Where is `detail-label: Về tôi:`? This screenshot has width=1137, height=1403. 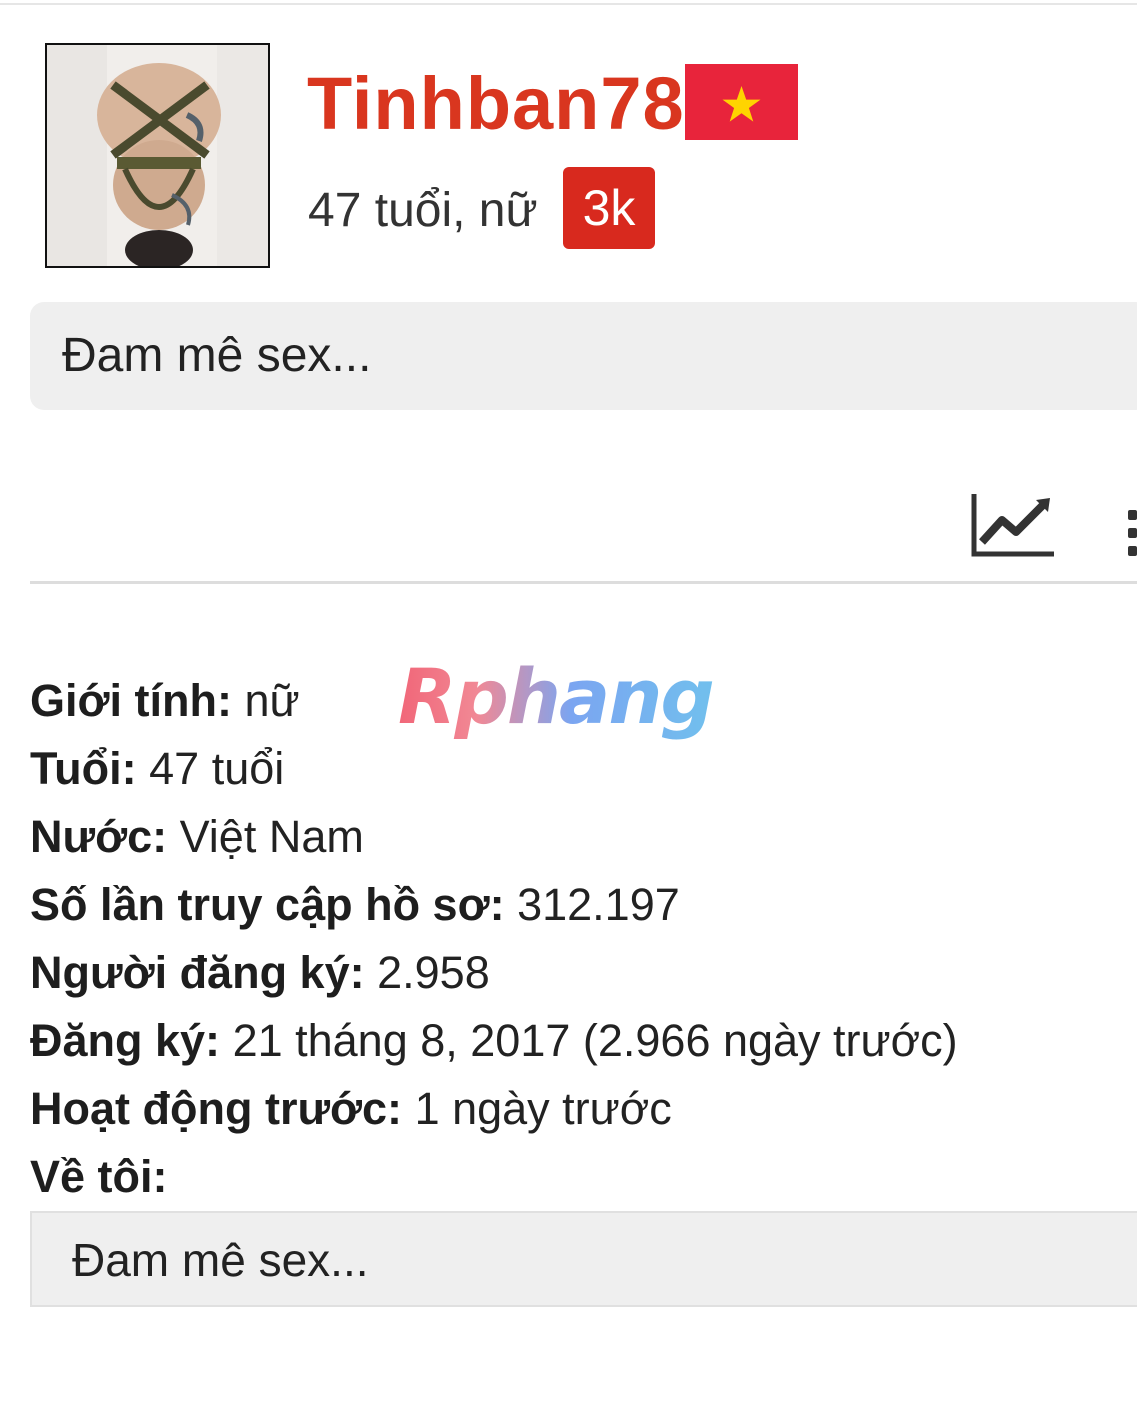
detail-label: Về tôi: is located at coordinates (99, 1176).